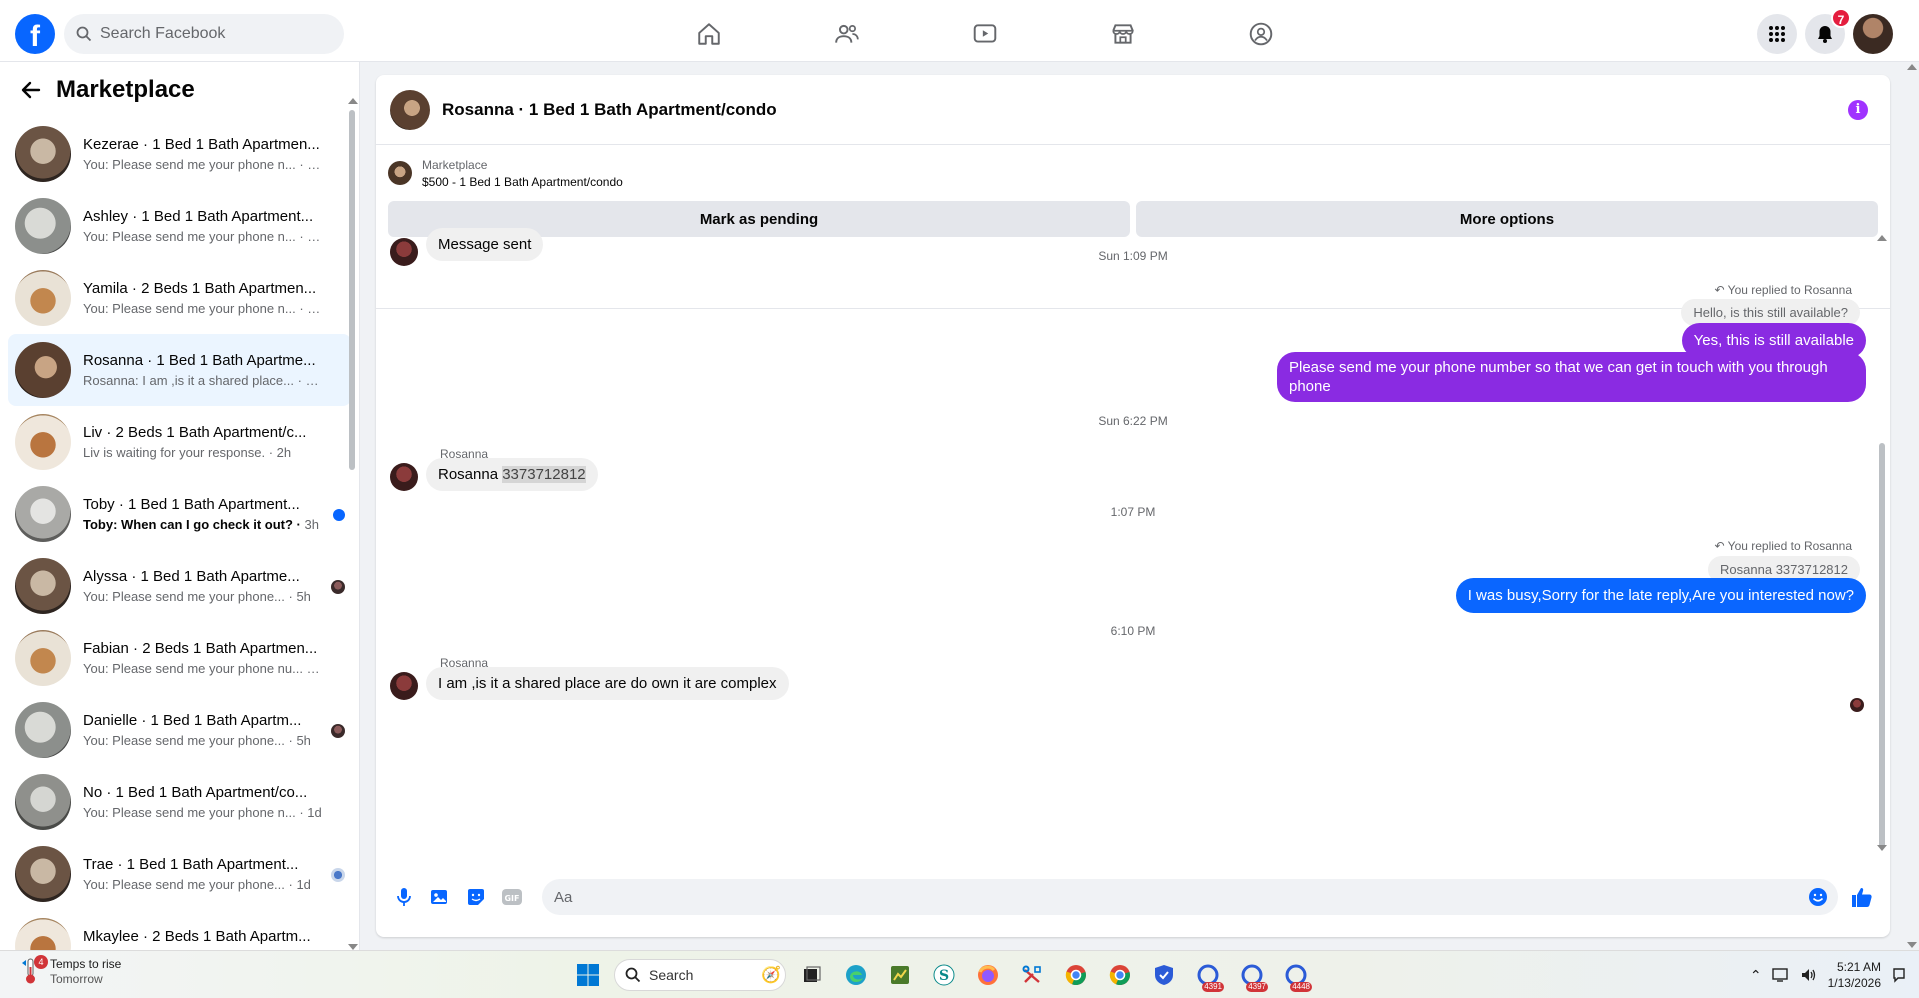 The width and height of the screenshot is (1919, 998). I want to click on weather-widget: 4 Temps to rise Tomorrow, so click(71, 971).